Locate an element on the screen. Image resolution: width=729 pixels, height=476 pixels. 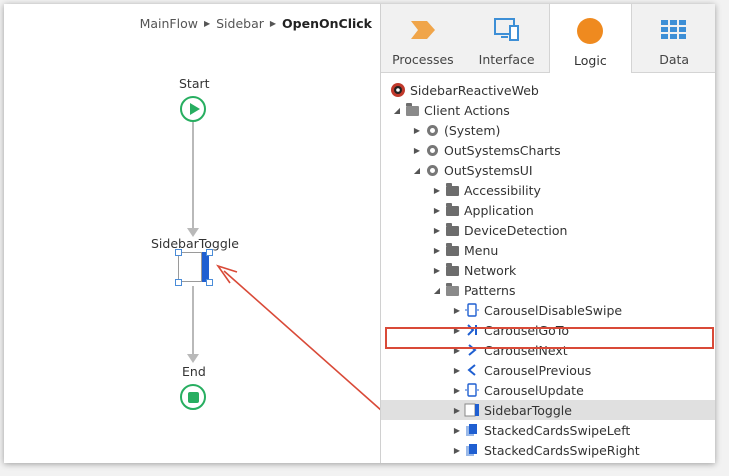
tab-processes-label: Processes is located at coordinates (423, 59).